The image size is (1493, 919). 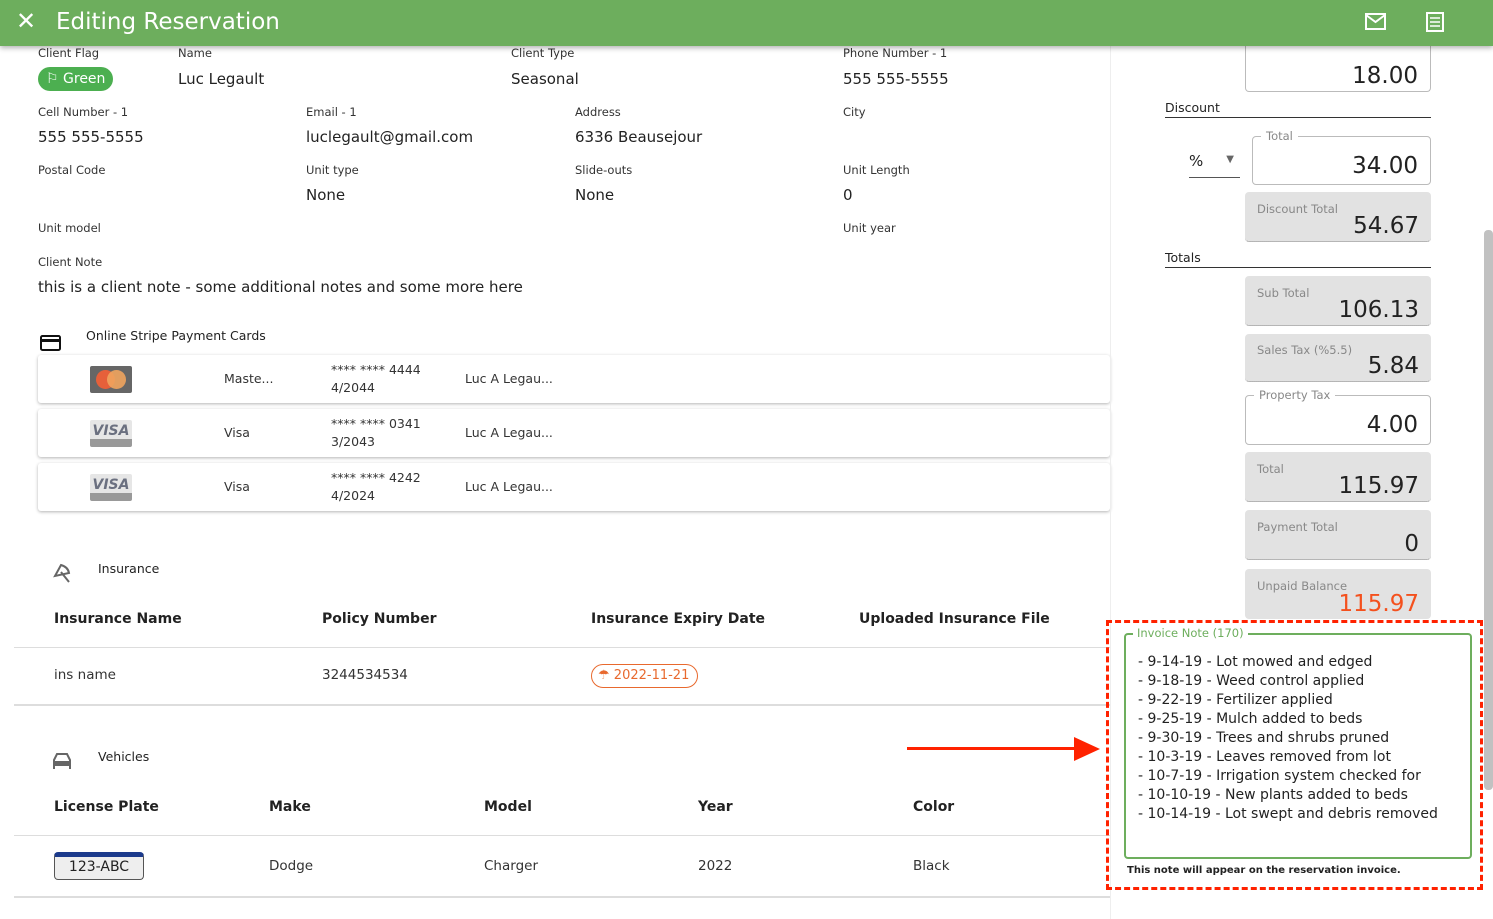 What do you see at coordinates (604, 170) in the screenshot?
I see `slideouts-label: Slide-outs` at bounding box center [604, 170].